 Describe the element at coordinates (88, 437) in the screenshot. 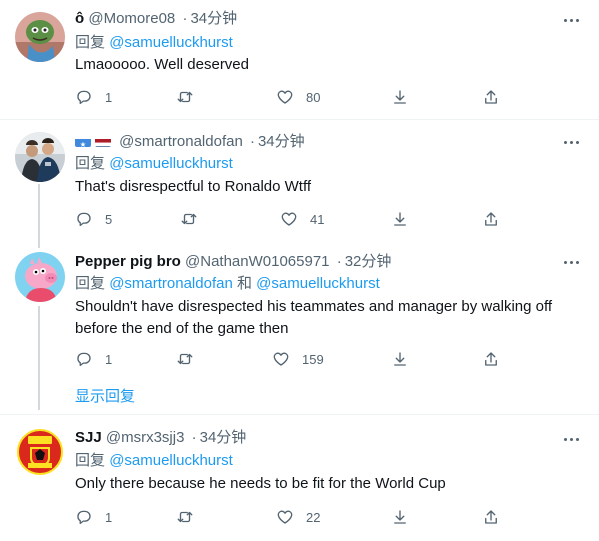

I see `display-name: SJJ` at that location.